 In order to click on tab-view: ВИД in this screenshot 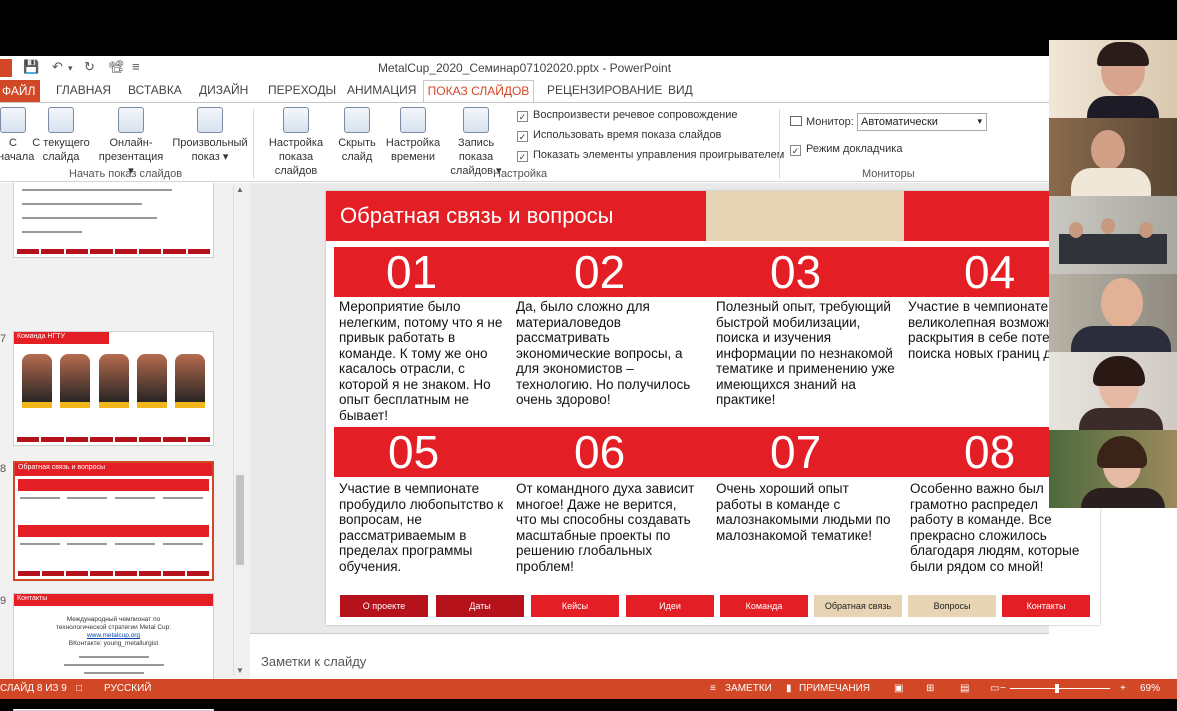, I will do `click(680, 90)`.